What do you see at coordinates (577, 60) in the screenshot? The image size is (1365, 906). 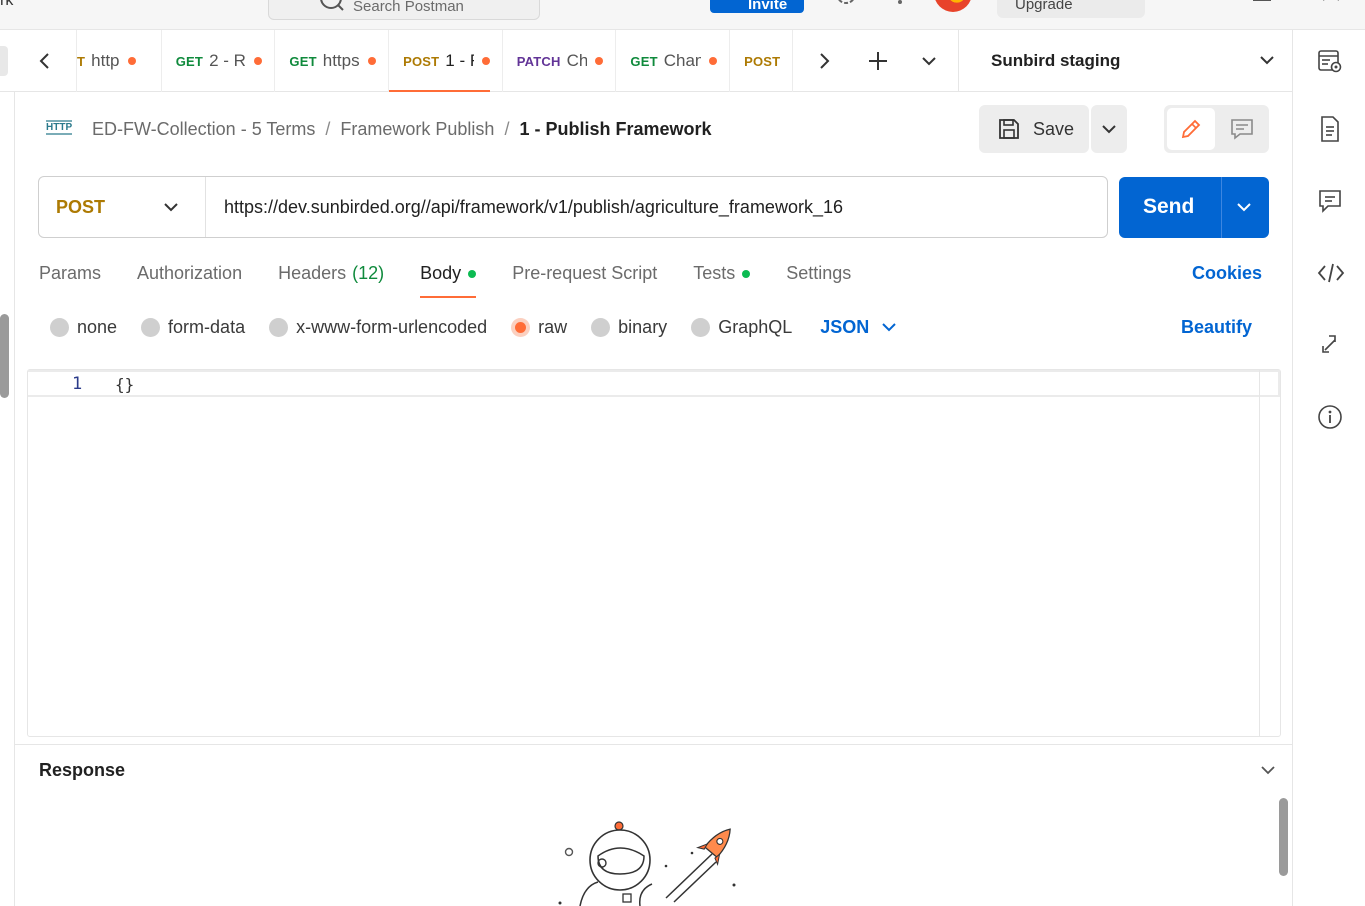 I see `tab-title: Ch` at bounding box center [577, 60].